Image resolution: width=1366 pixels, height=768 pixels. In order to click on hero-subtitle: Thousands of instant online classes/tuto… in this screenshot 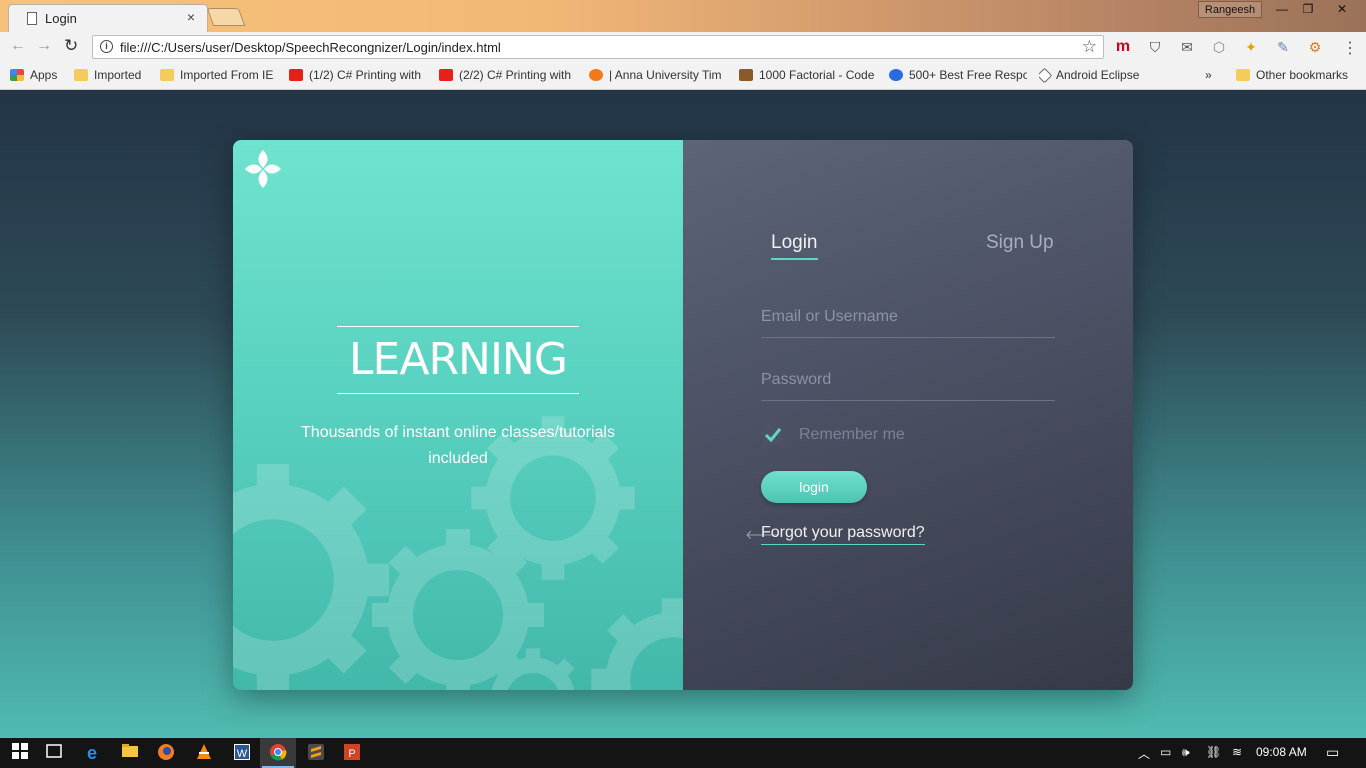, I will do `click(458, 445)`.